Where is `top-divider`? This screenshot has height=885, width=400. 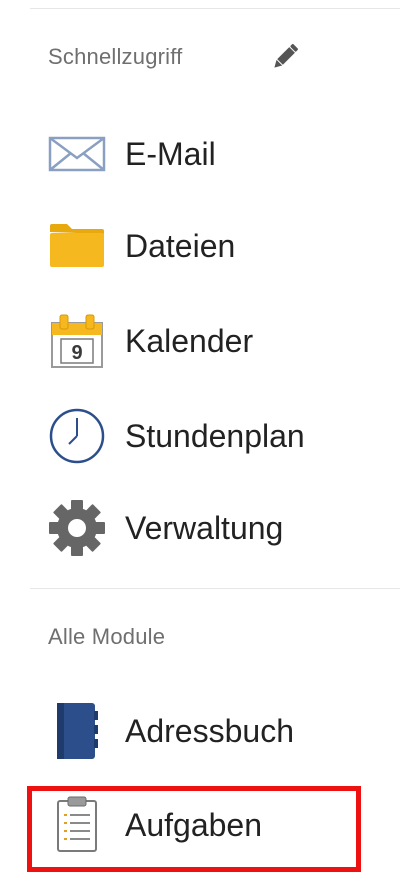 top-divider is located at coordinates (215, 8).